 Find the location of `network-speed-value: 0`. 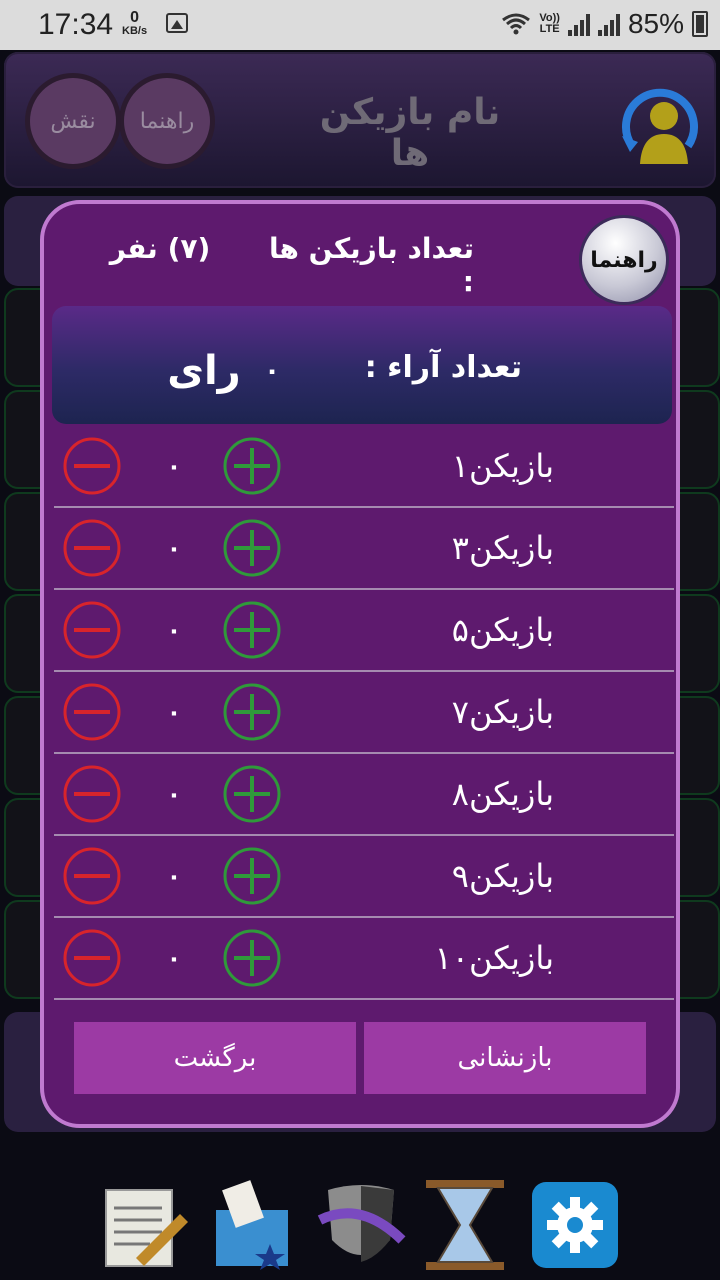

network-speed-value: 0 is located at coordinates (134, 17).